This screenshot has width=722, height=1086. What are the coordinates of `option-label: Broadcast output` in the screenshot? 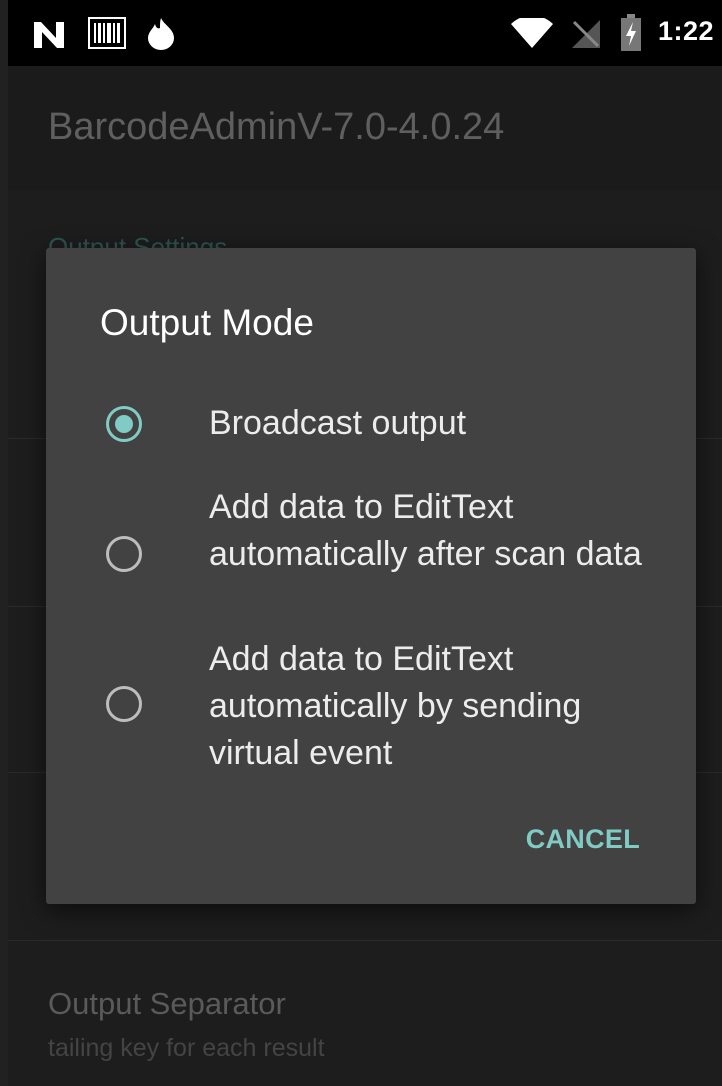 It's located at (338, 423).